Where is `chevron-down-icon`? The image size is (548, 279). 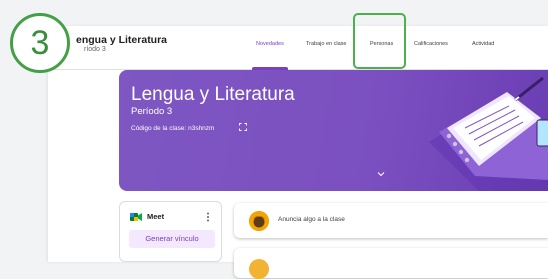 chevron-down-icon is located at coordinates (381, 174).